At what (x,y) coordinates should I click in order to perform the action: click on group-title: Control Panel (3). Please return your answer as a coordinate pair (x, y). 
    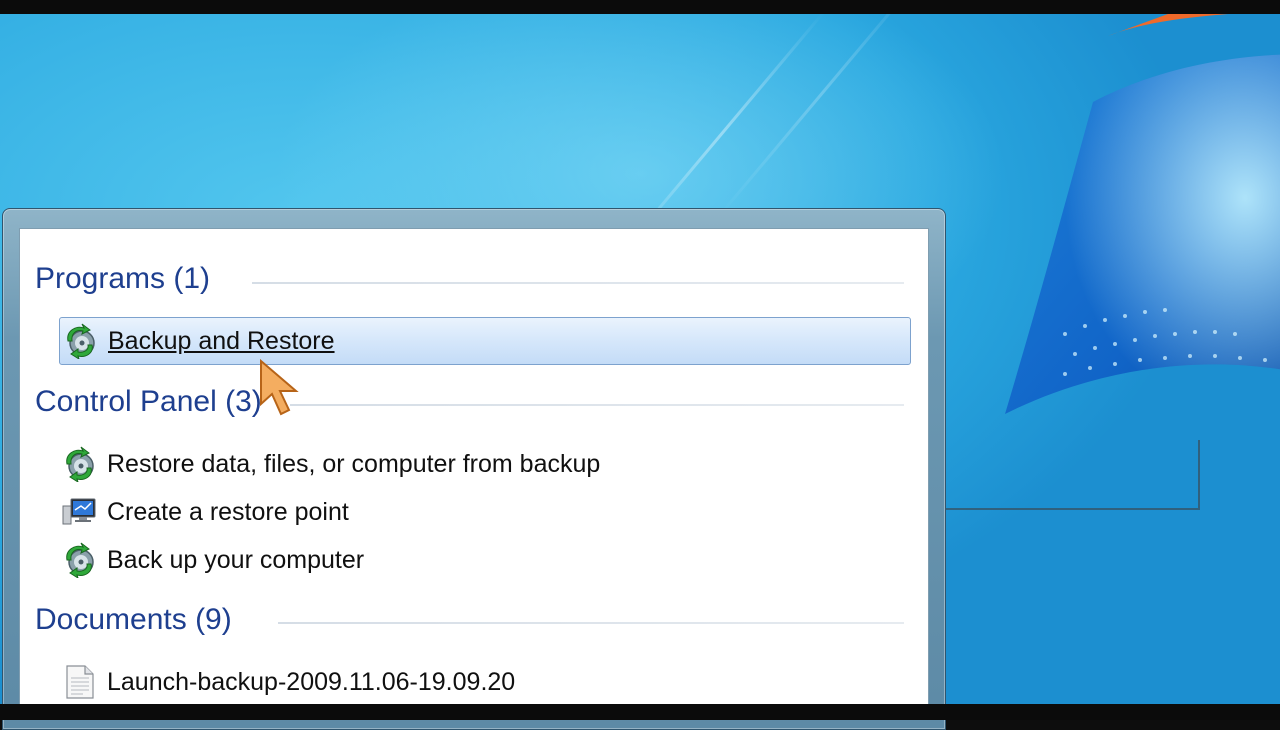
    Looking at the image, I should click on (148, 401).